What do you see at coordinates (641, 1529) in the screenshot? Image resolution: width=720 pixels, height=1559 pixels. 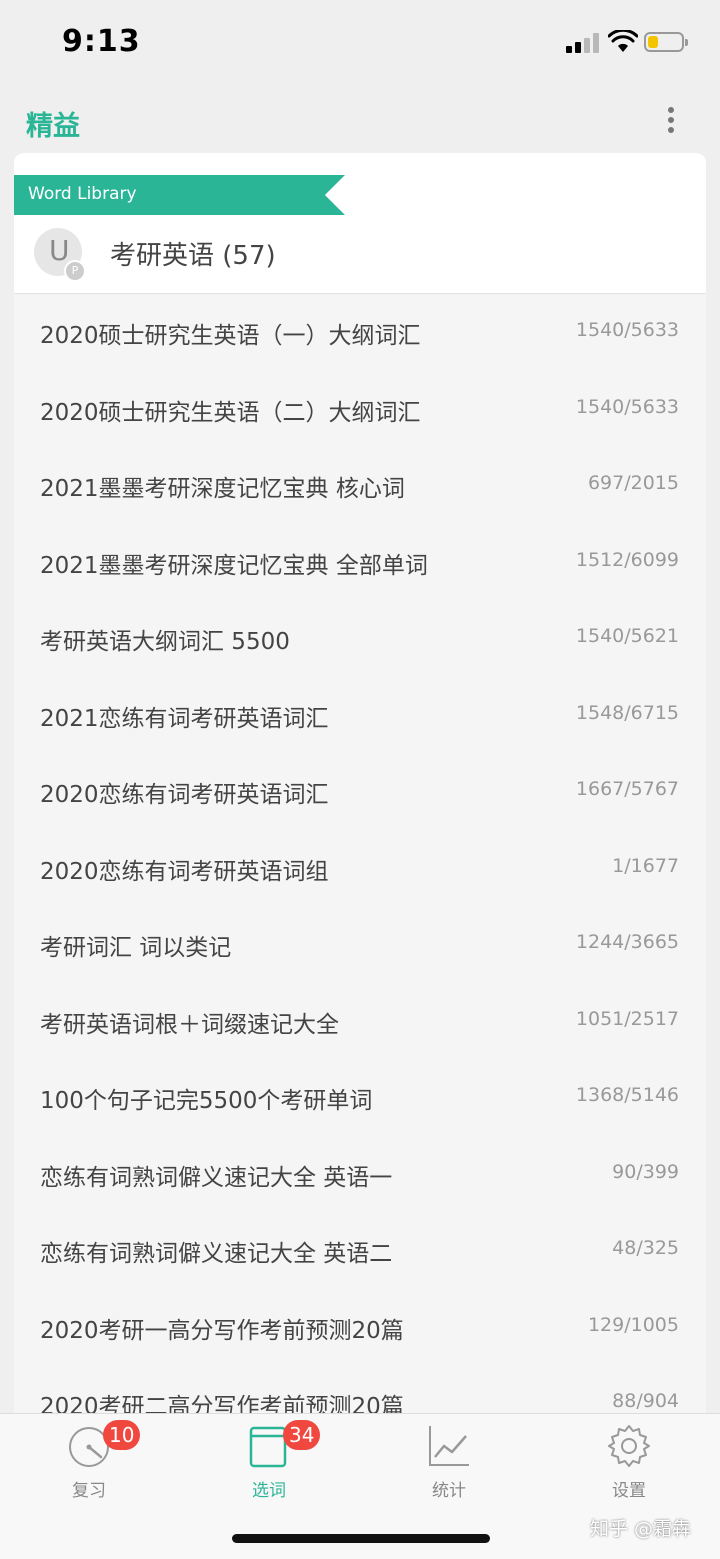 I see `watermark: 知乎 @霜犇` at bounding box center [641, 1529].